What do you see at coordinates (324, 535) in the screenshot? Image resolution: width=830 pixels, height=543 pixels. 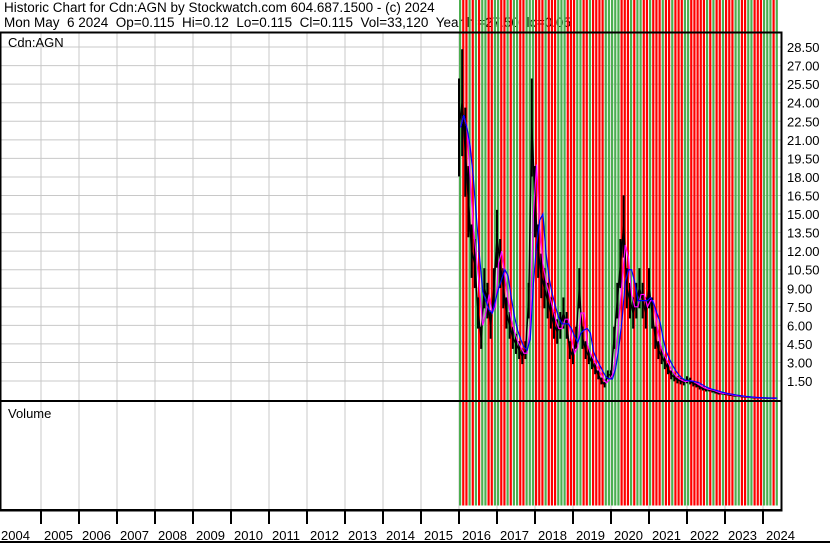 I see `year-tick-label: 2012` at bounding box center [324, 535].